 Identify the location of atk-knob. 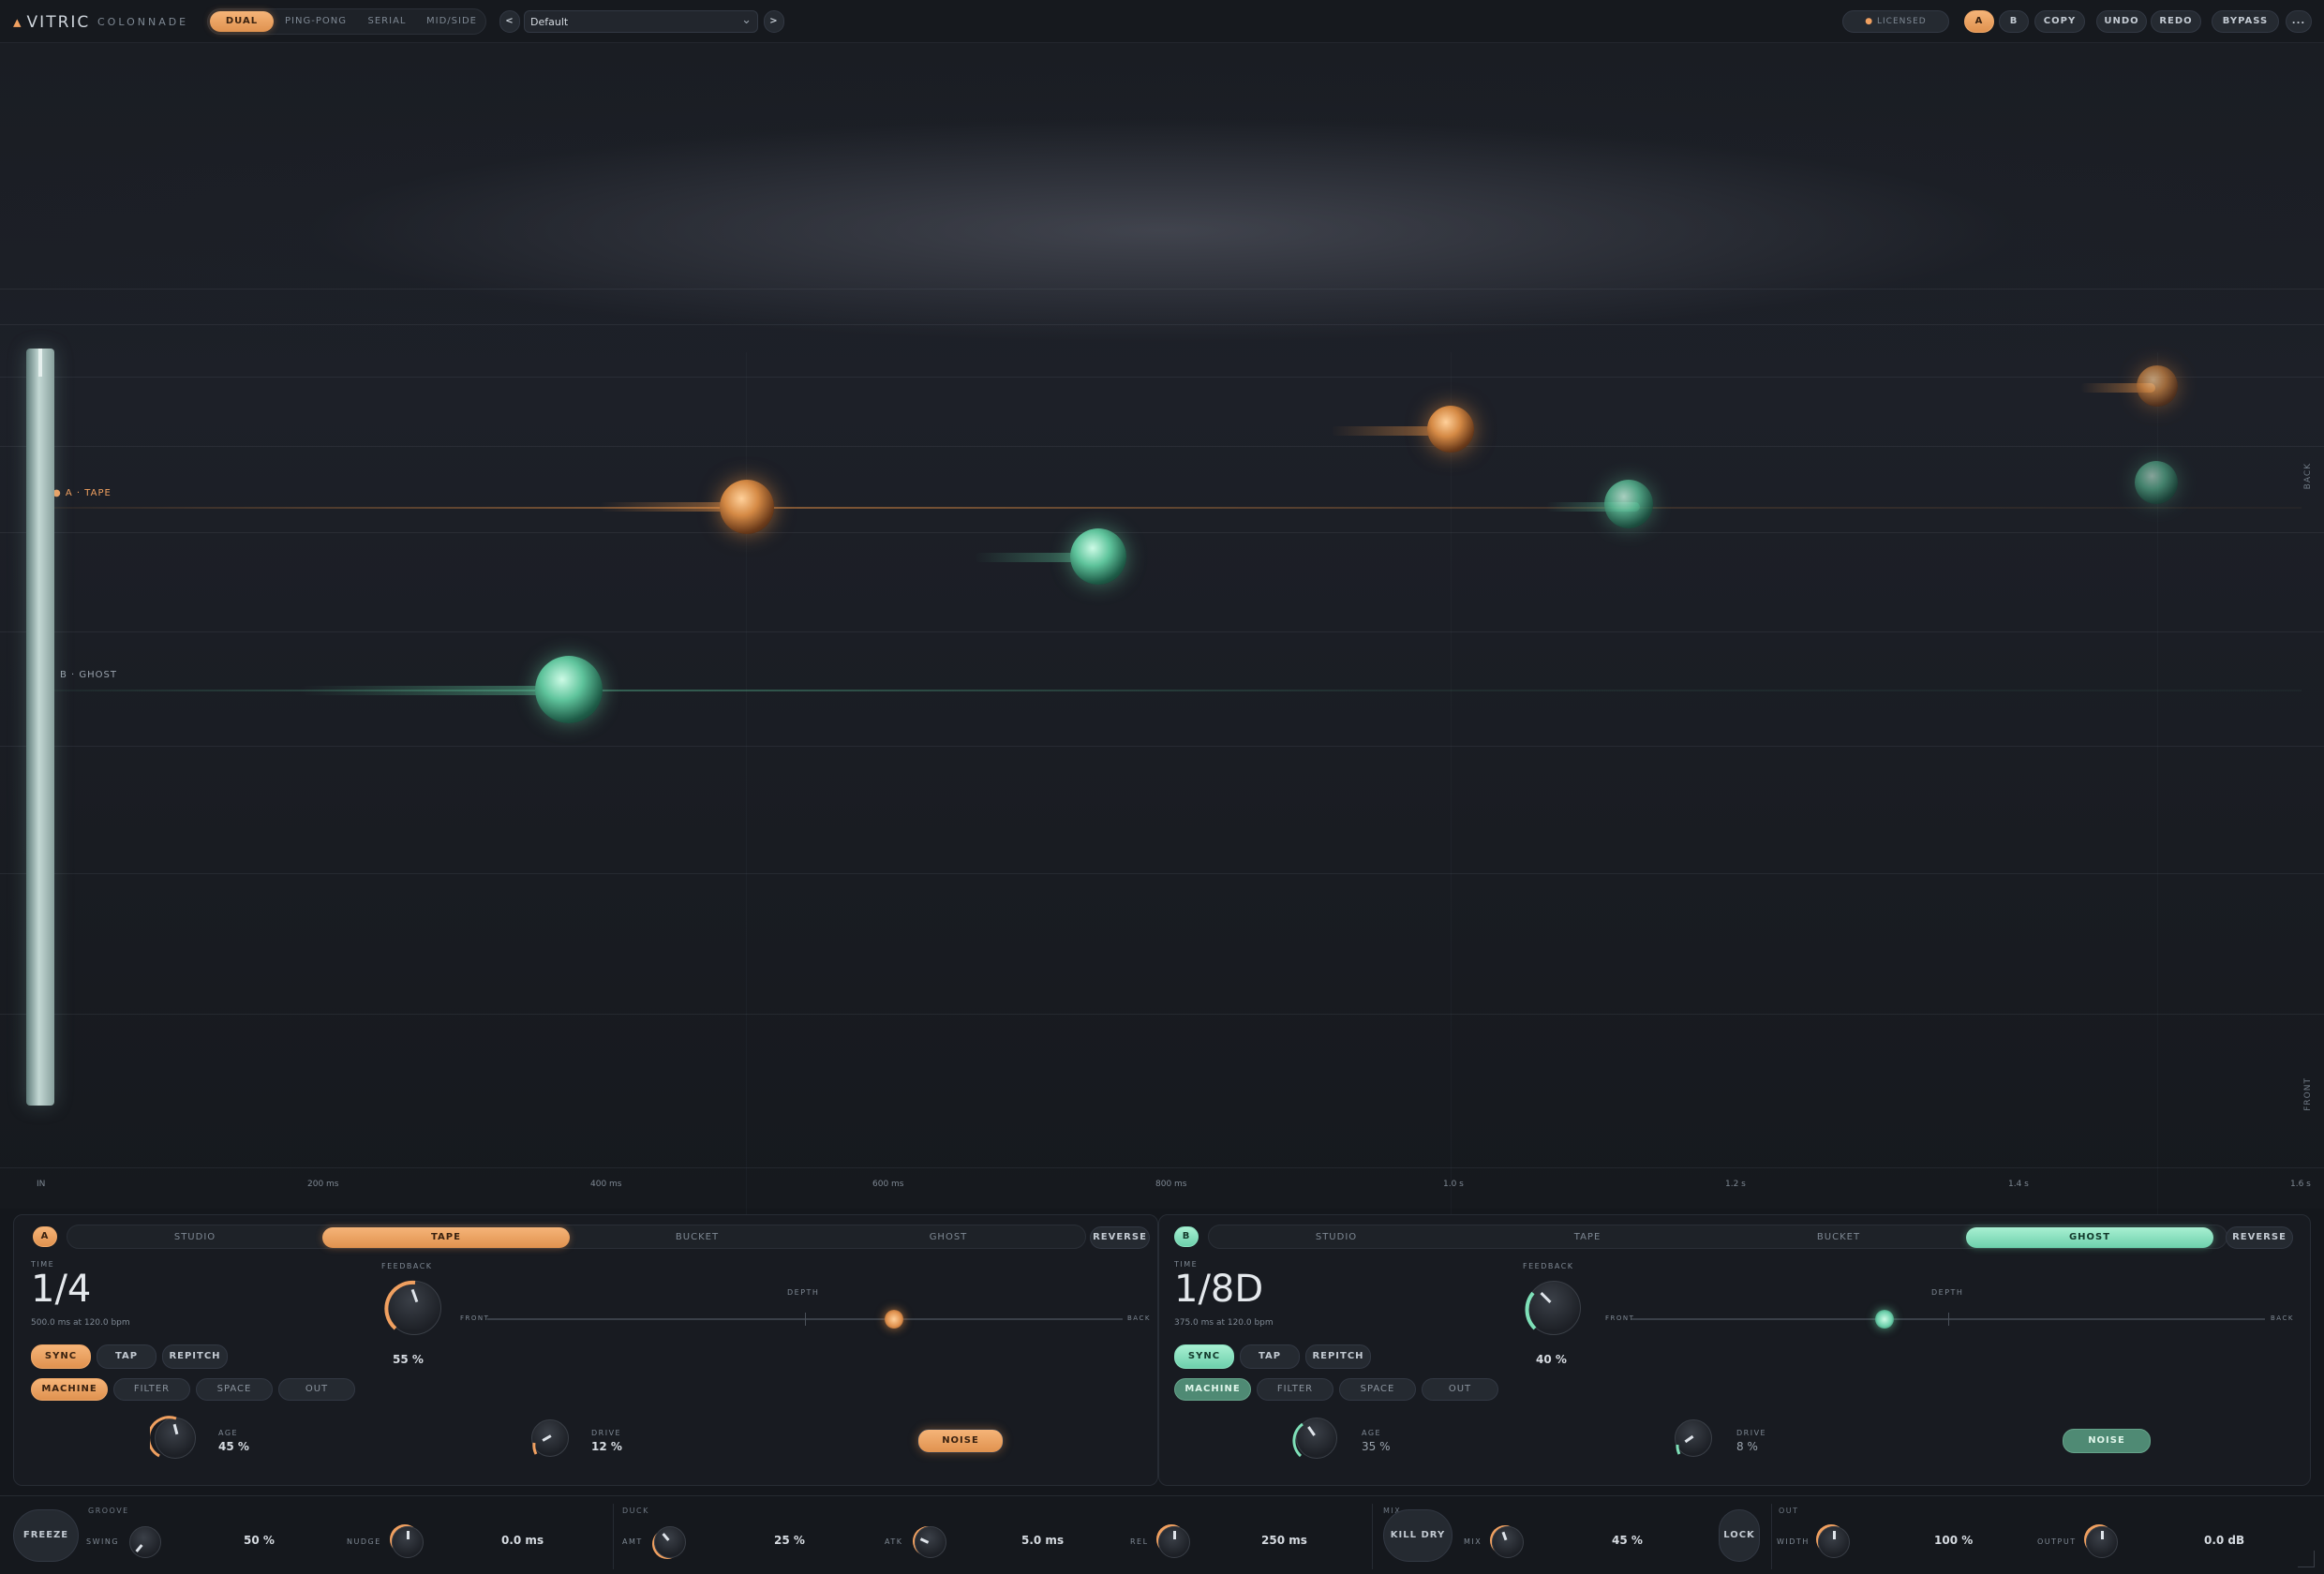
(930, 1542).